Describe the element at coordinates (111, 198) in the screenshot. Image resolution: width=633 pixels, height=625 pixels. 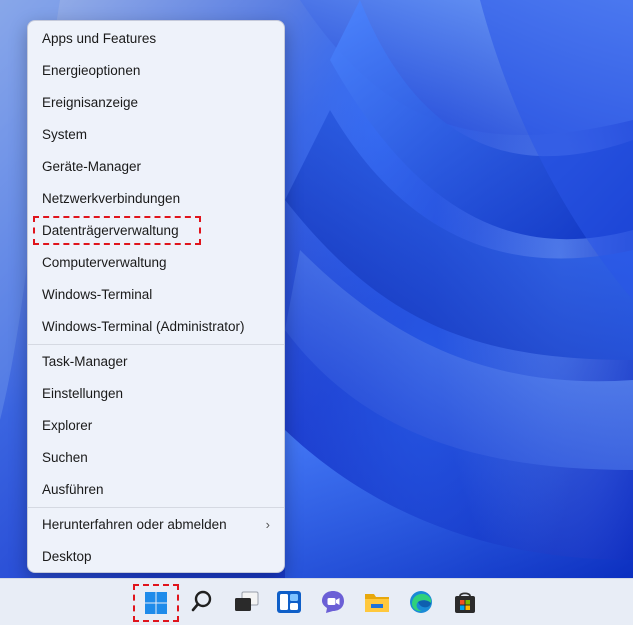
I see `menu-item-label: Netzwerkverbindungen` at that location.